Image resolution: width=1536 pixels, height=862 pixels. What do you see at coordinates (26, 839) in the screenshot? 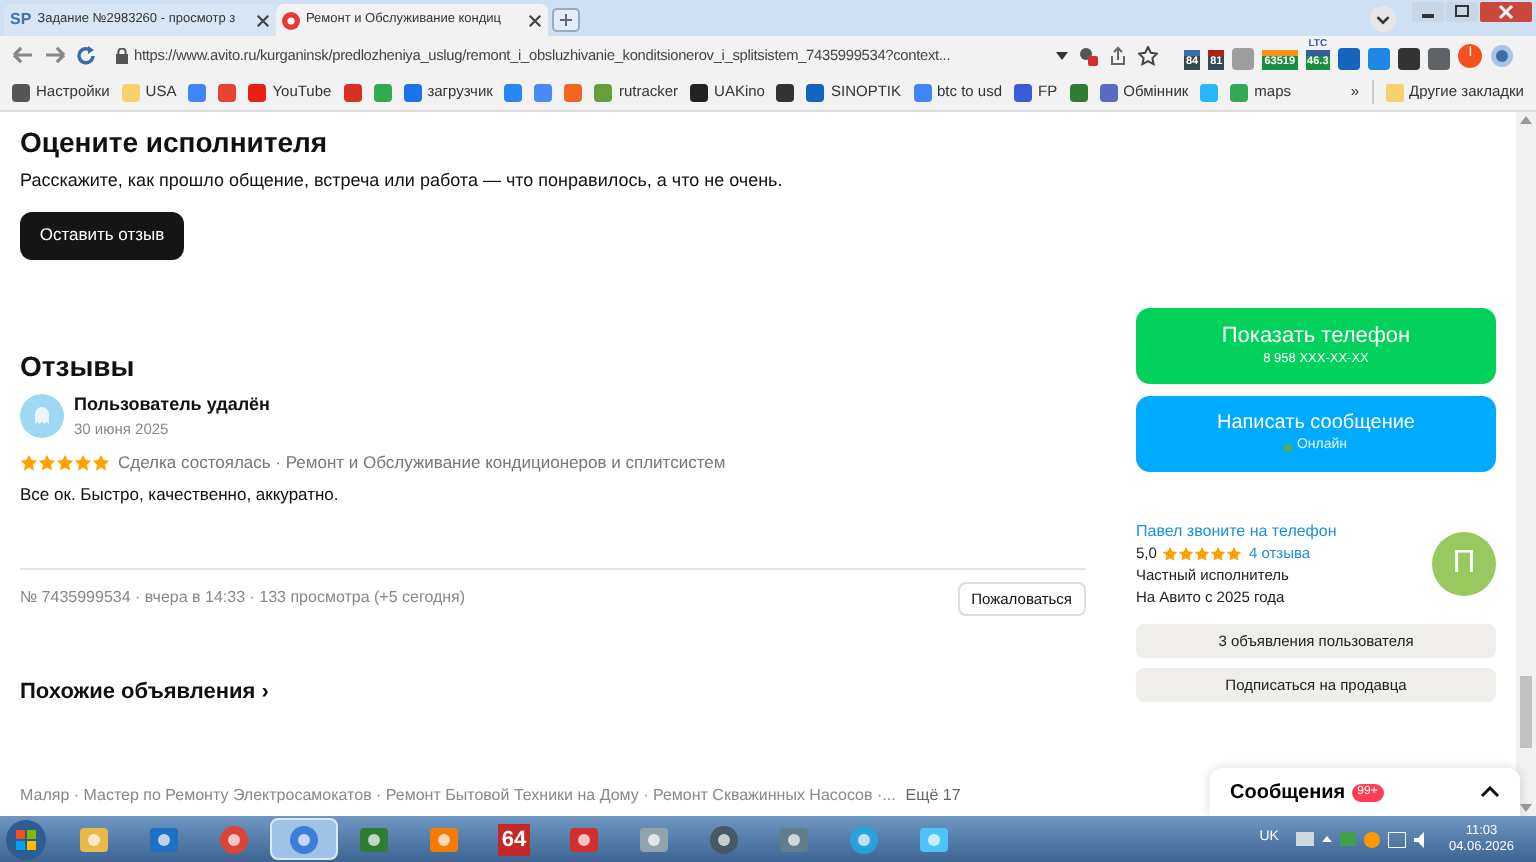
I see `start-button` at bounding box center [26, 839].